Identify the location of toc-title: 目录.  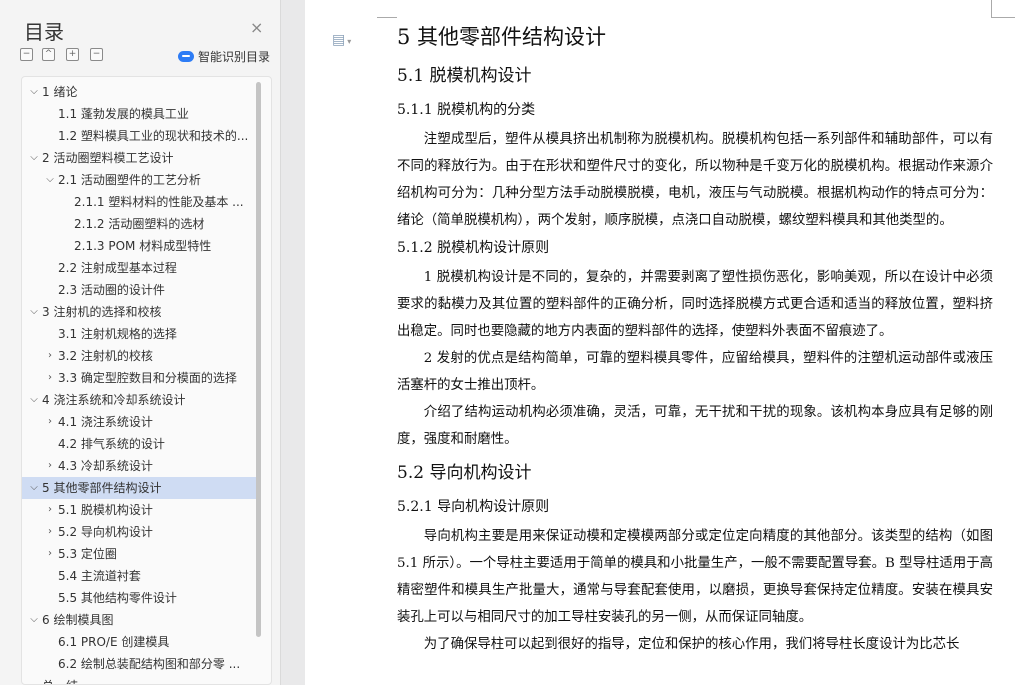
(44, 32).